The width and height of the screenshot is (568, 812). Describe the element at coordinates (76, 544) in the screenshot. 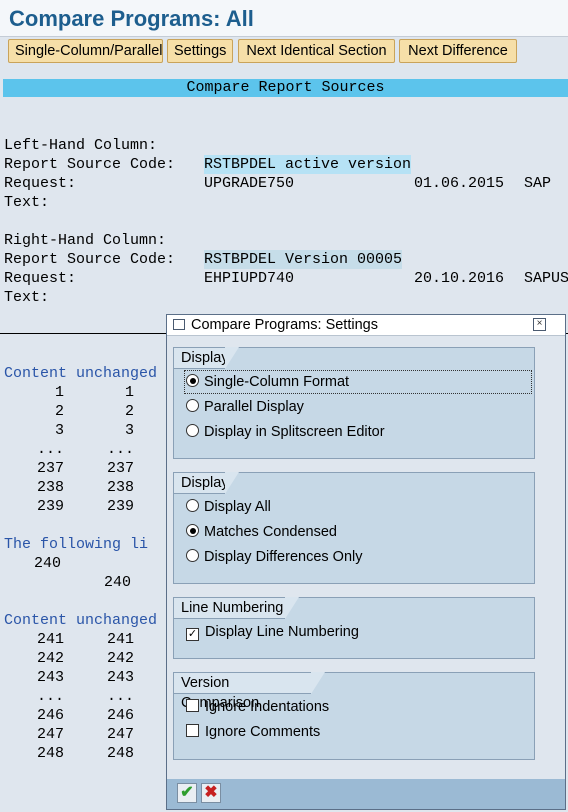

I see `section-heading-changed: The following li` at that location.